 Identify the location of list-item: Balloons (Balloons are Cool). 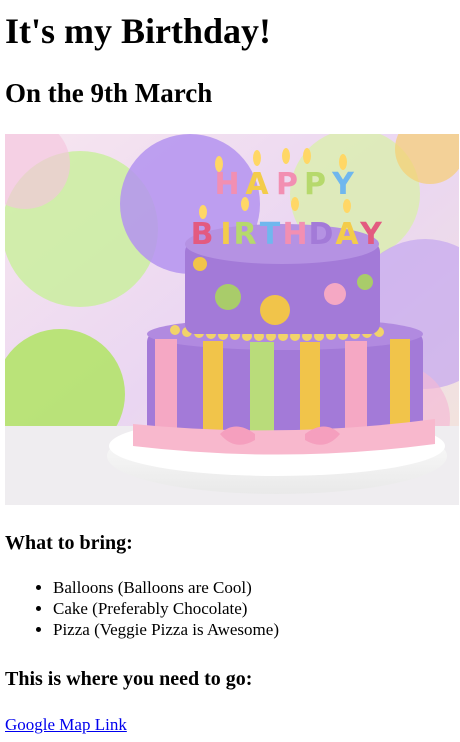
(166, 587).